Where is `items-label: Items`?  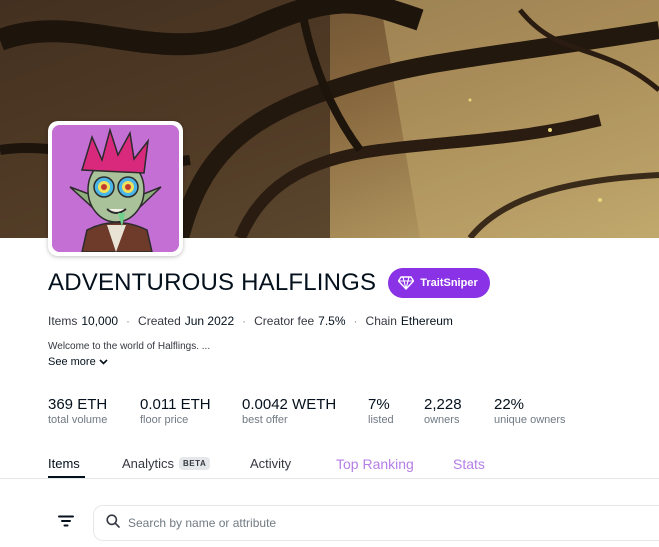
items-label: Items is located at coordinates (63, 321).